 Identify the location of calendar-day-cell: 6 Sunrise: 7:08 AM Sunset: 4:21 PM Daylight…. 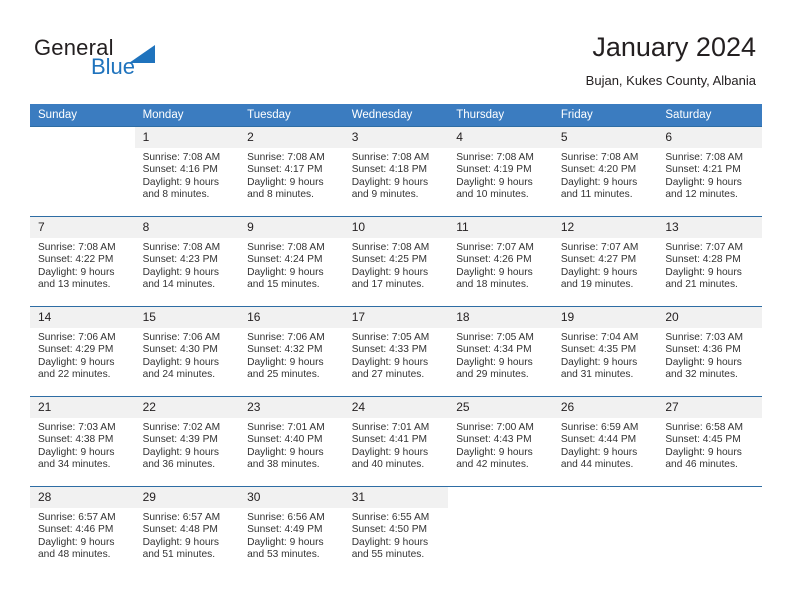
(709, 171).